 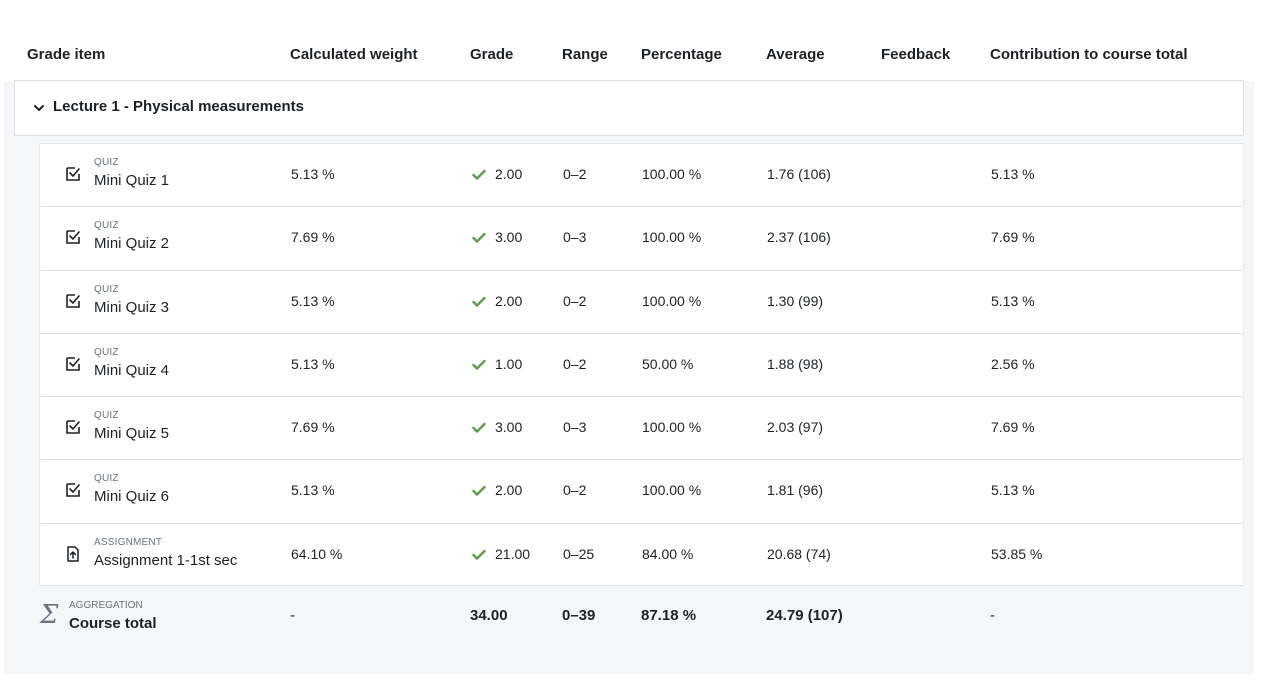 What do you see at coordinates (1089, 54) in the screenshot?
I see `col-contribution: Contribution to course total` at bounding box center [1089, 54].